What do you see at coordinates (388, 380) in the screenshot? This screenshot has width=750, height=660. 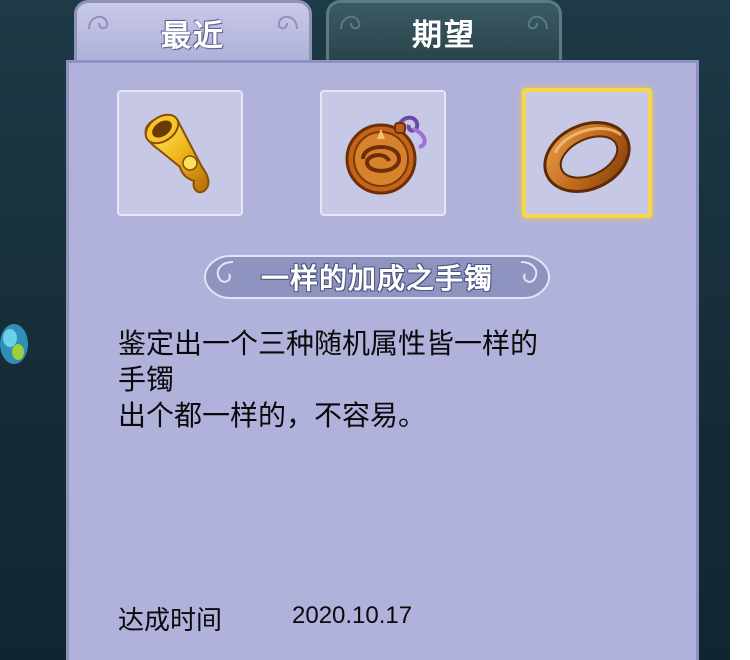 I see `achievement-description: 鉴定出一个三种随机属性皆一样的 手镯 出个都一样的，不容易。` at bounding box center [388, 380].